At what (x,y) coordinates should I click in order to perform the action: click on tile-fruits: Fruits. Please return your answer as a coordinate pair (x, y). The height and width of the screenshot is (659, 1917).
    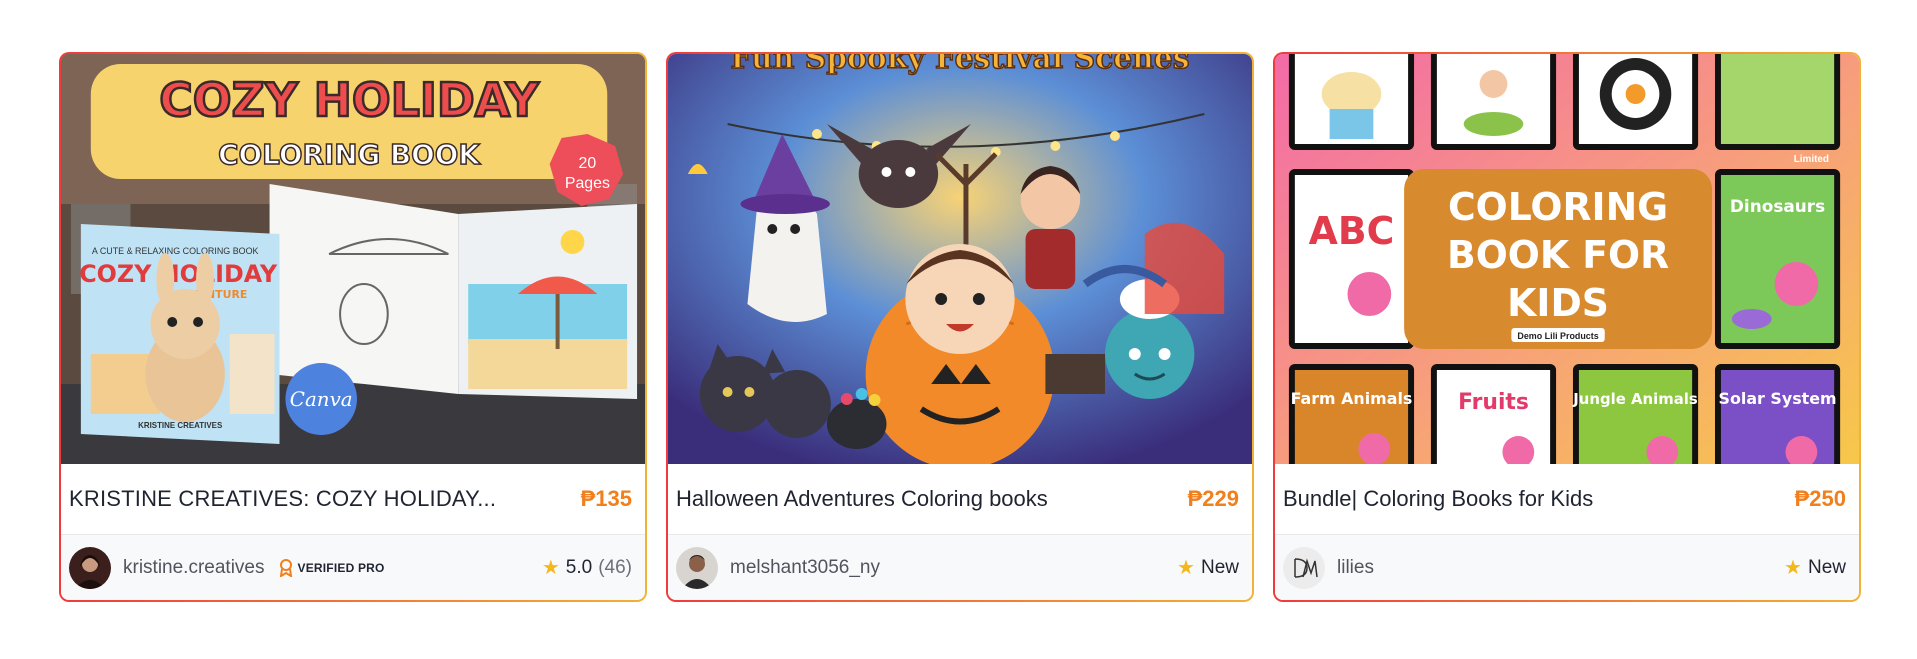
    Looking at the image, I should click on (1493, 402).